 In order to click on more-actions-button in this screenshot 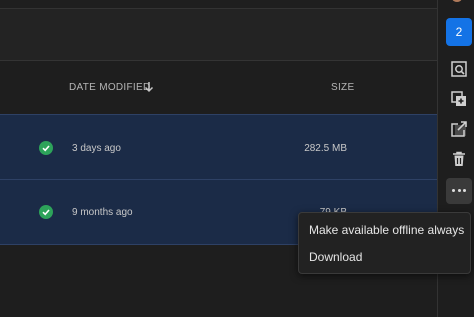, I will do `click(459, 191)`.